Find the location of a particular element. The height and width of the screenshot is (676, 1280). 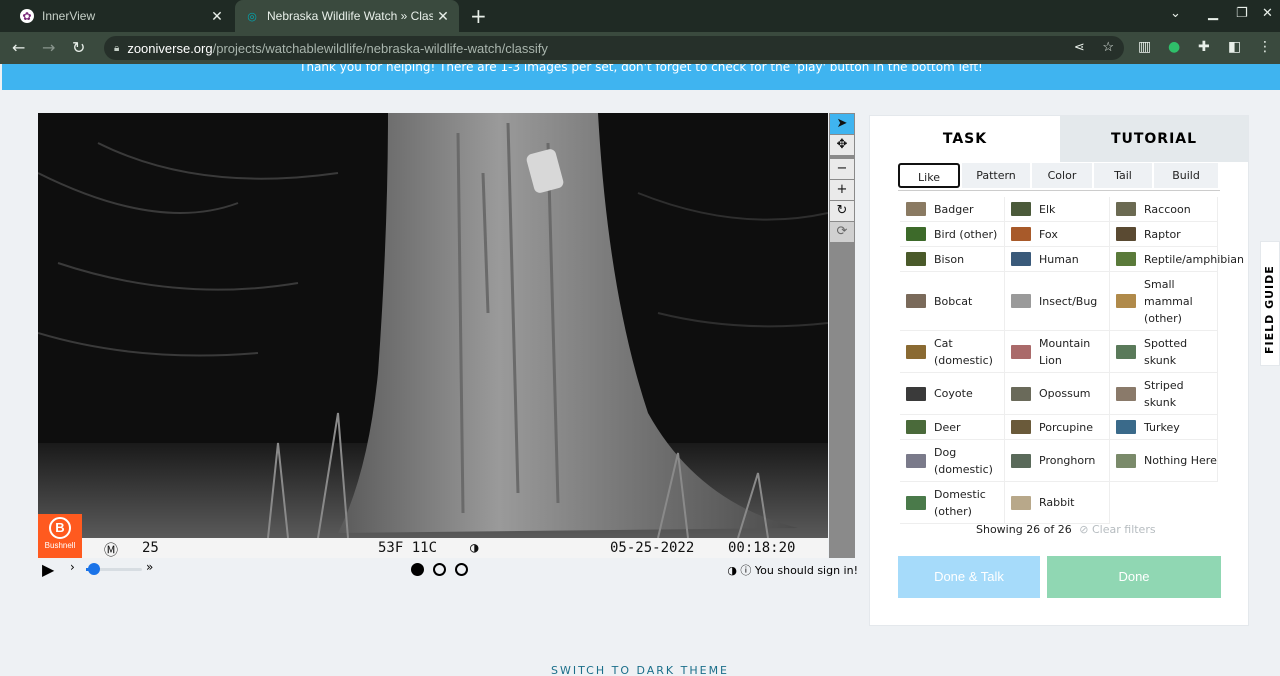

filter-tab-pattern: Pattern is located at coordinates (996, 175).